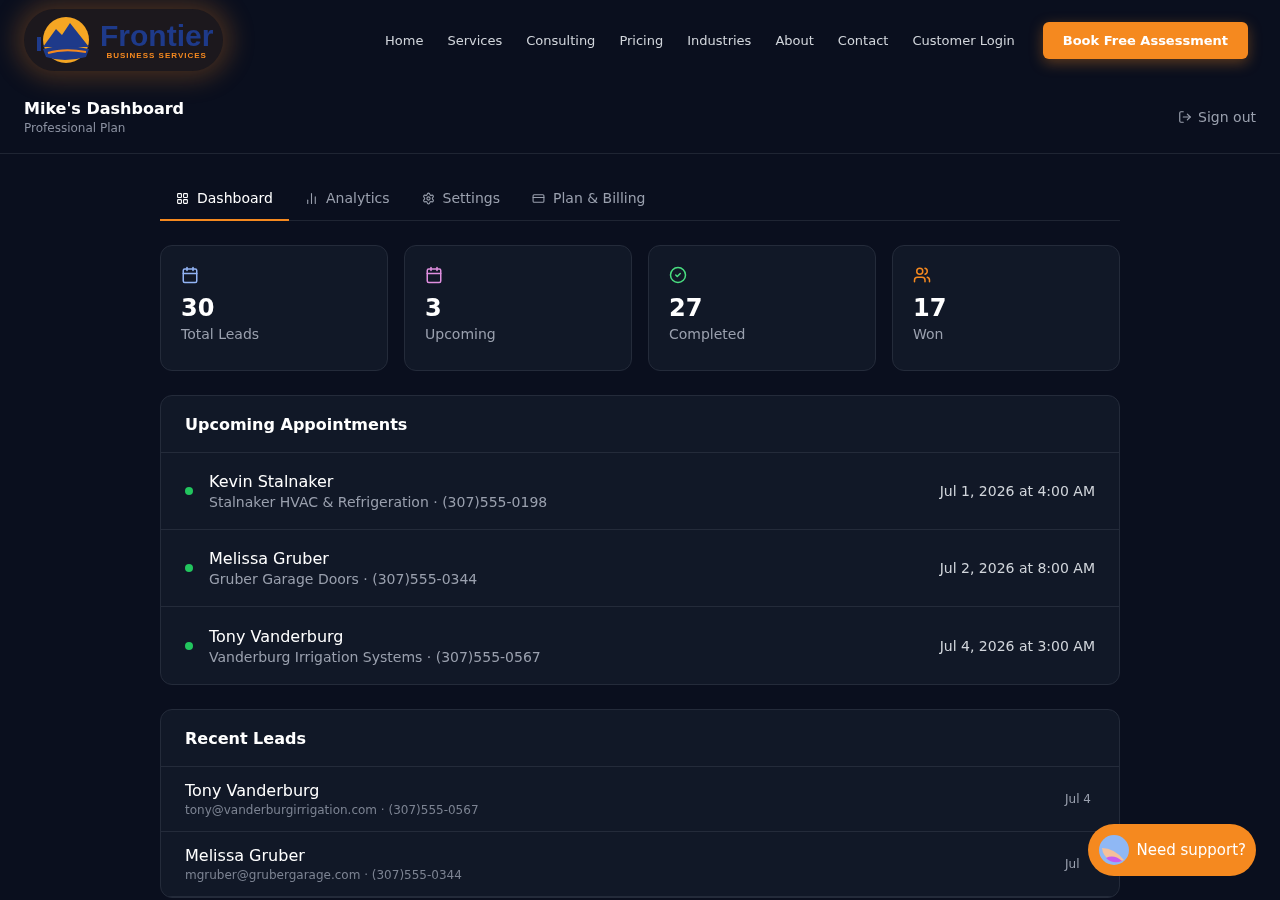 The image size is (1280, 900). Describe the element at coordinates (1185, 116) in the screenshot. I see `sign-out-icon` at that location.